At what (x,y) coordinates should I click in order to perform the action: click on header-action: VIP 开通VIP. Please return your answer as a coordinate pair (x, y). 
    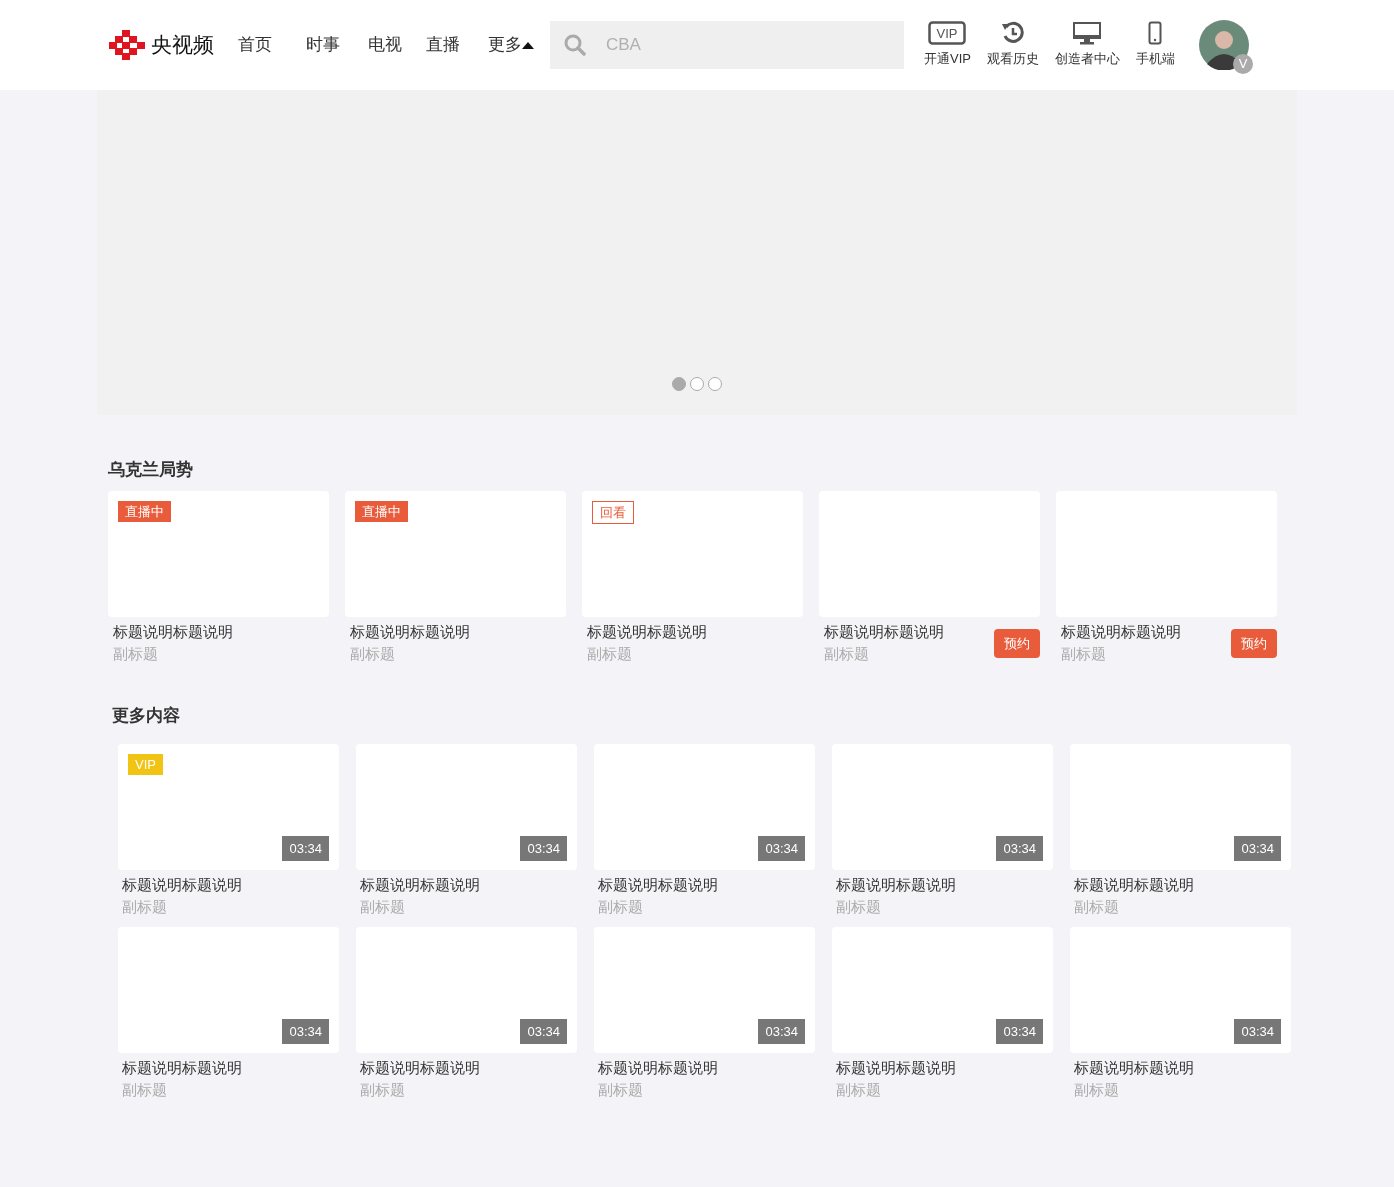
    Looking at the image, I should click on (947, 45).